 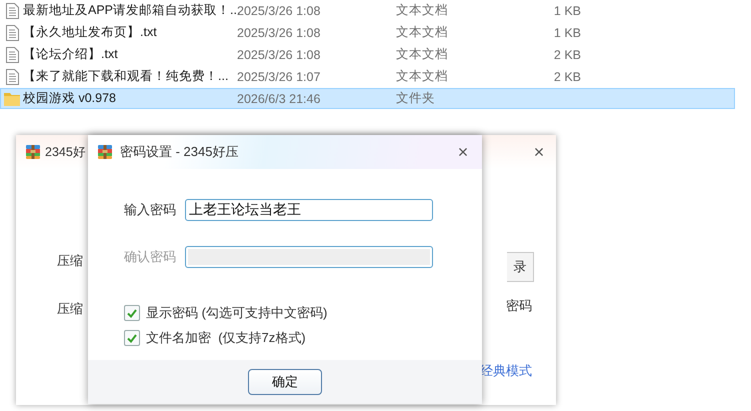 What do you see at coordinates (367, 76) in the screenshot?
I see `file-row: 【来了就能下载和观看！纯免费！... 2025/3/26 1:07 文本文档 2 KB` at bounding box center [367, 76].